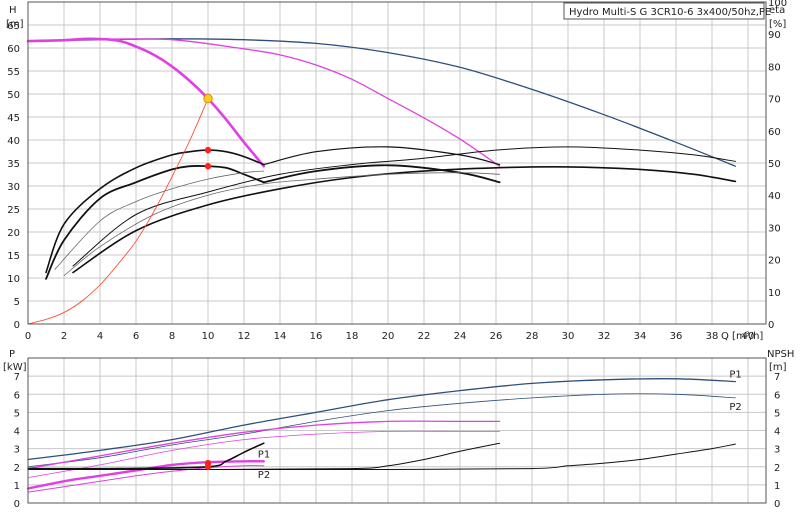 The width and height of the screenshot is (800, 520). What do you see at coordinates (777, 395) in the screenshot?
I see `npsh-tick-label: 6` at bounding box center [777, 395].